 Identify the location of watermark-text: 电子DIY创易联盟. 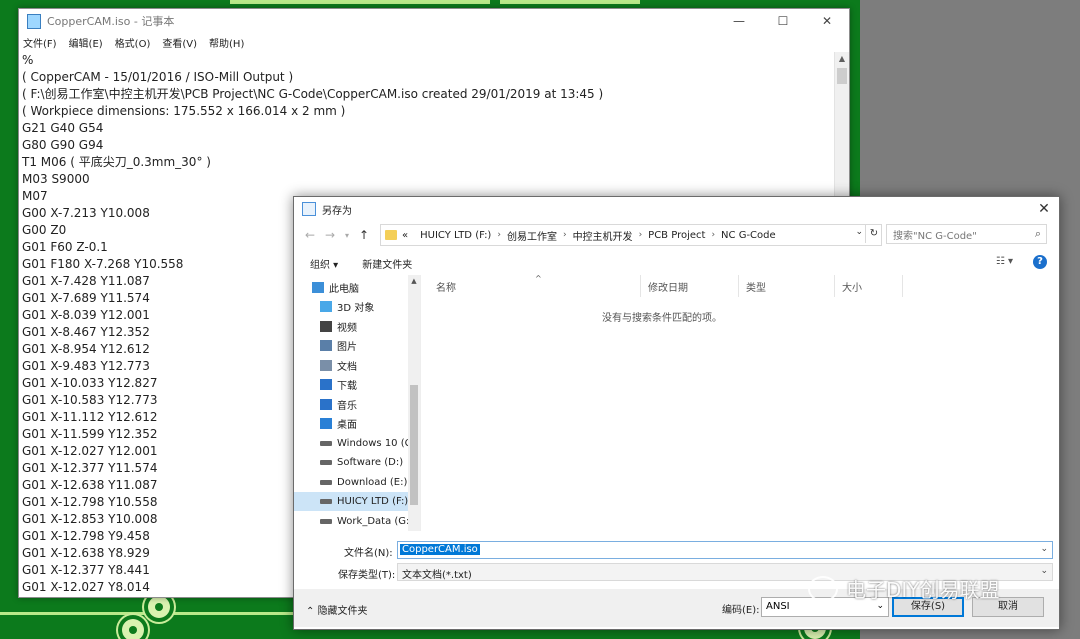
(923, 590).